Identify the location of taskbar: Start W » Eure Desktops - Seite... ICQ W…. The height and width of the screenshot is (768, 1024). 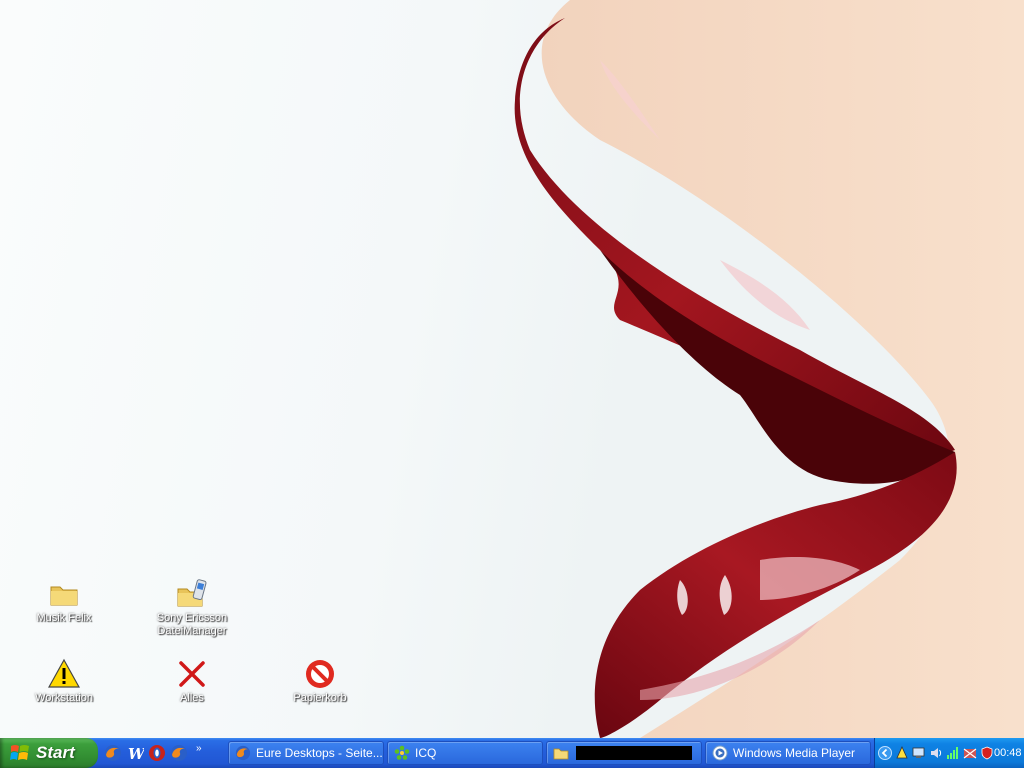
(512, 753).